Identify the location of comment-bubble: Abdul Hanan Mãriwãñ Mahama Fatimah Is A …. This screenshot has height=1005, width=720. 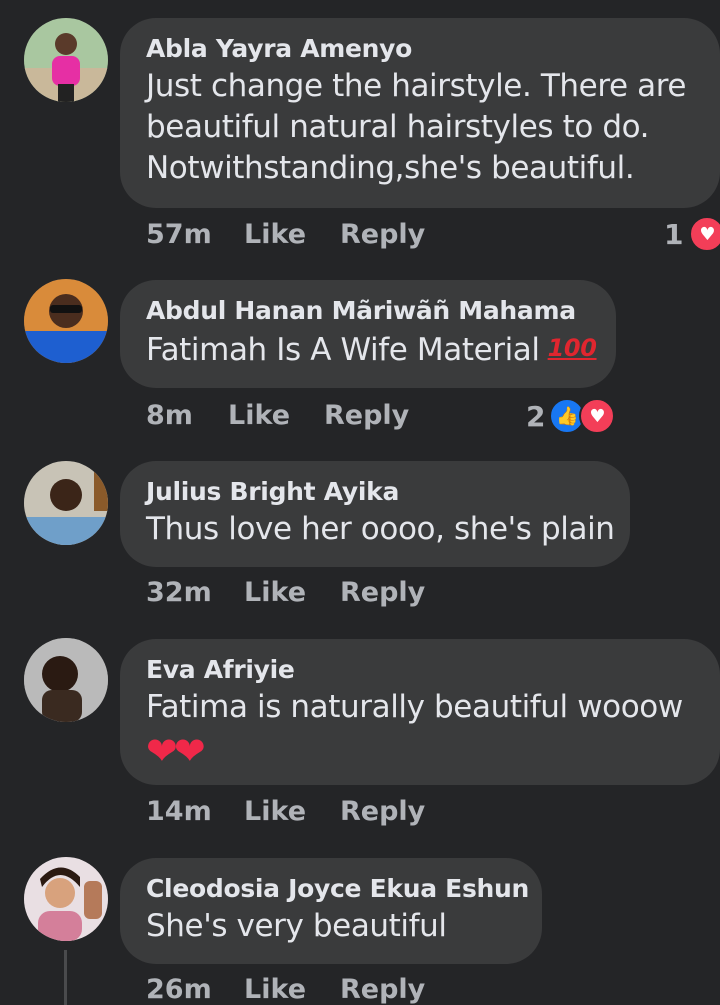
(368, 334).